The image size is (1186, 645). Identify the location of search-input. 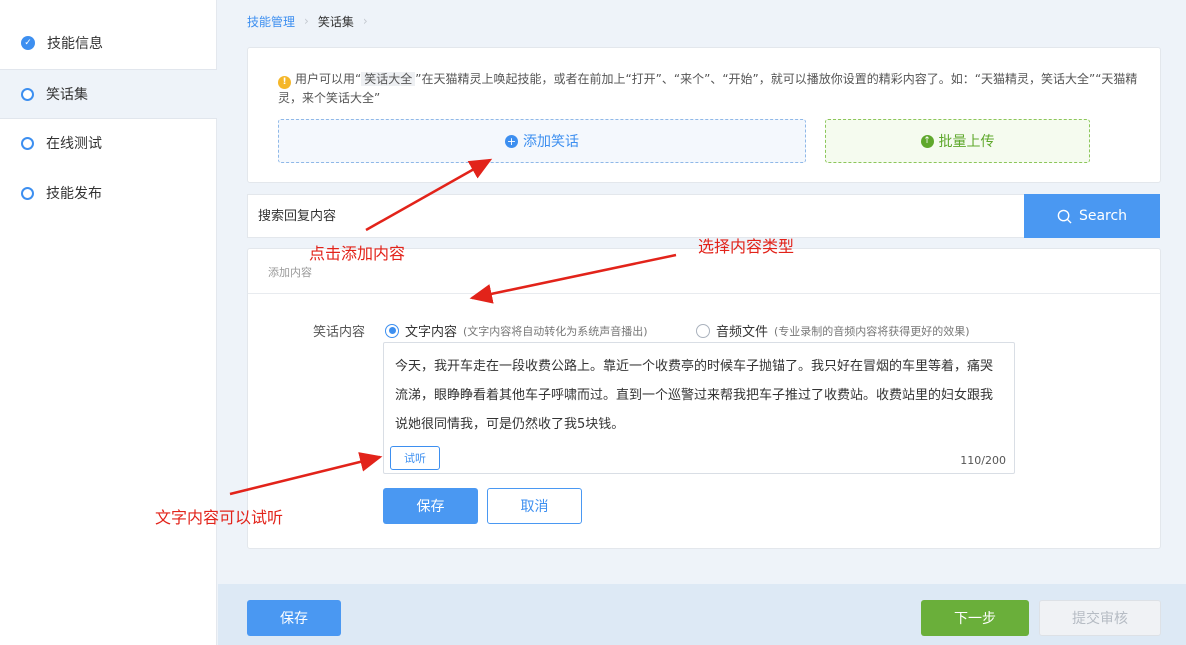
(635, 216).